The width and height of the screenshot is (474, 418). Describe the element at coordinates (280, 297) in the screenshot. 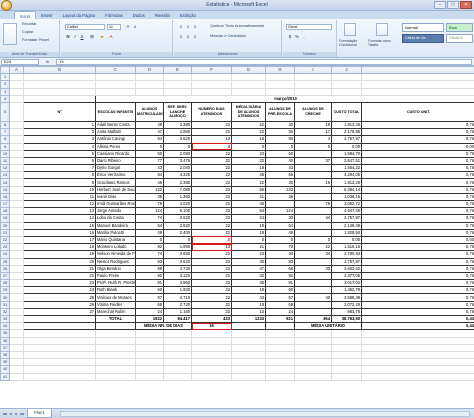

I see `data-cell: 57` at that location.